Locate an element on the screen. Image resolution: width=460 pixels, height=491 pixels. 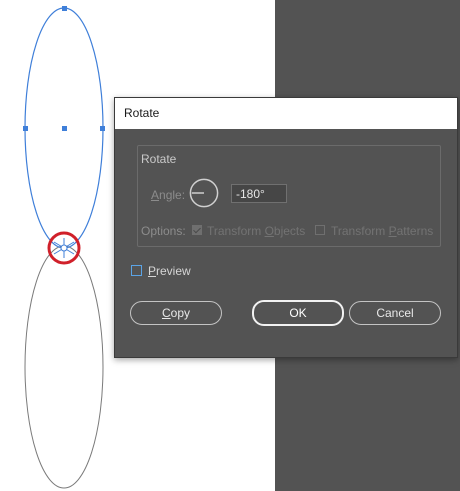
copy-button-rest: opy is located at coordinates (180, 313).